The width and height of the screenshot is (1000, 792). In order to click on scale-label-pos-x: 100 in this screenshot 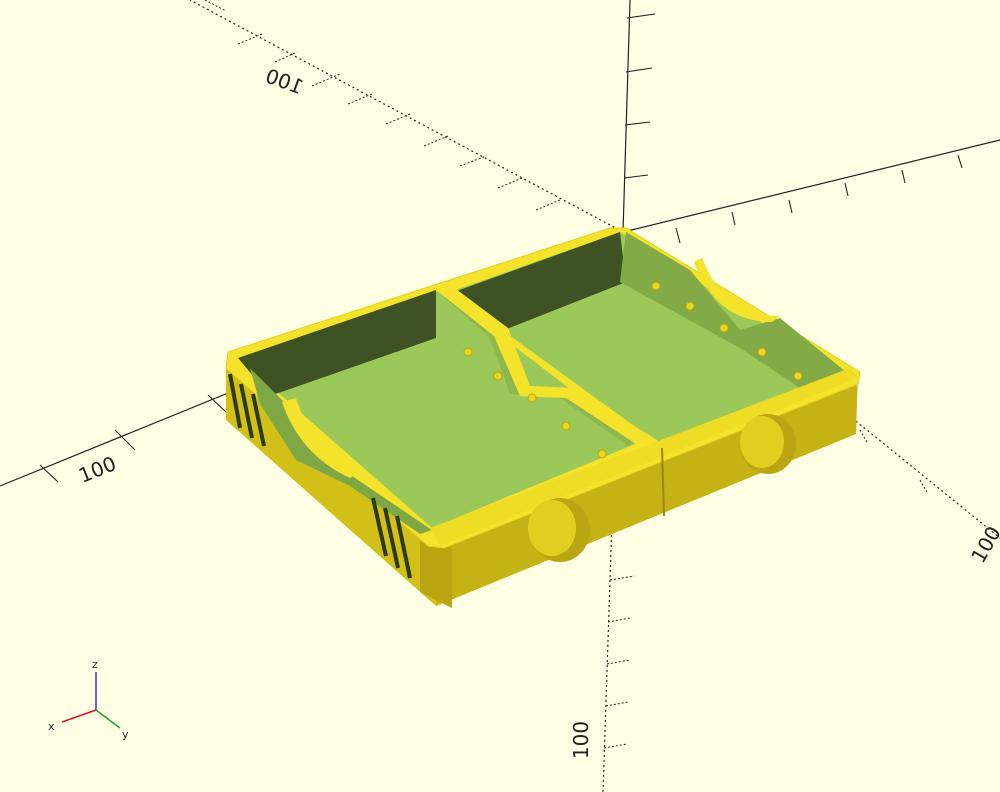, I will do `click(97, 469)`.